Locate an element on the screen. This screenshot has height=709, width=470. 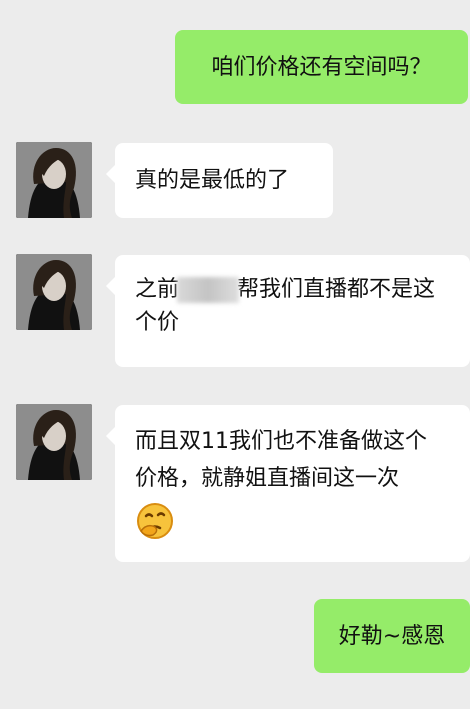
redacted-text is located at coordinates (208, 290).